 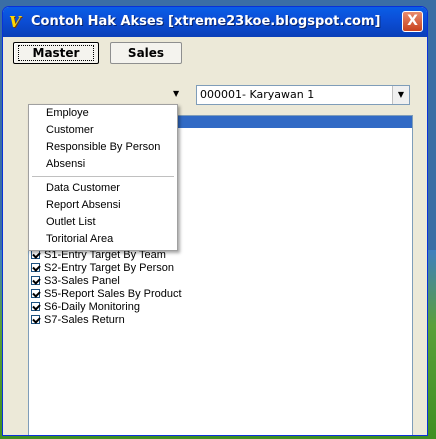 What do you see at coordinates (82, 280) in the screenshot?
I see `permission-label: S3-Sales Panel` at bounding box center [82, 280].